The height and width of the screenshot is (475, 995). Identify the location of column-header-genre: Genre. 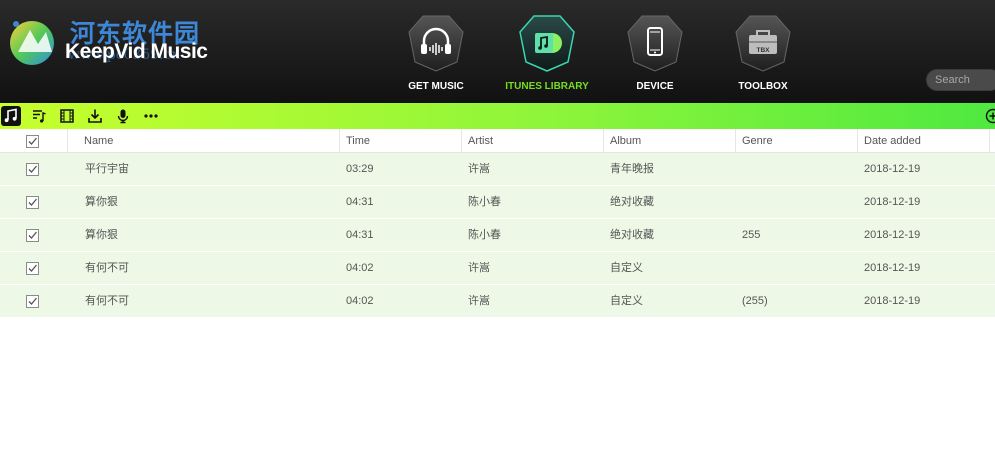
(797, 141).